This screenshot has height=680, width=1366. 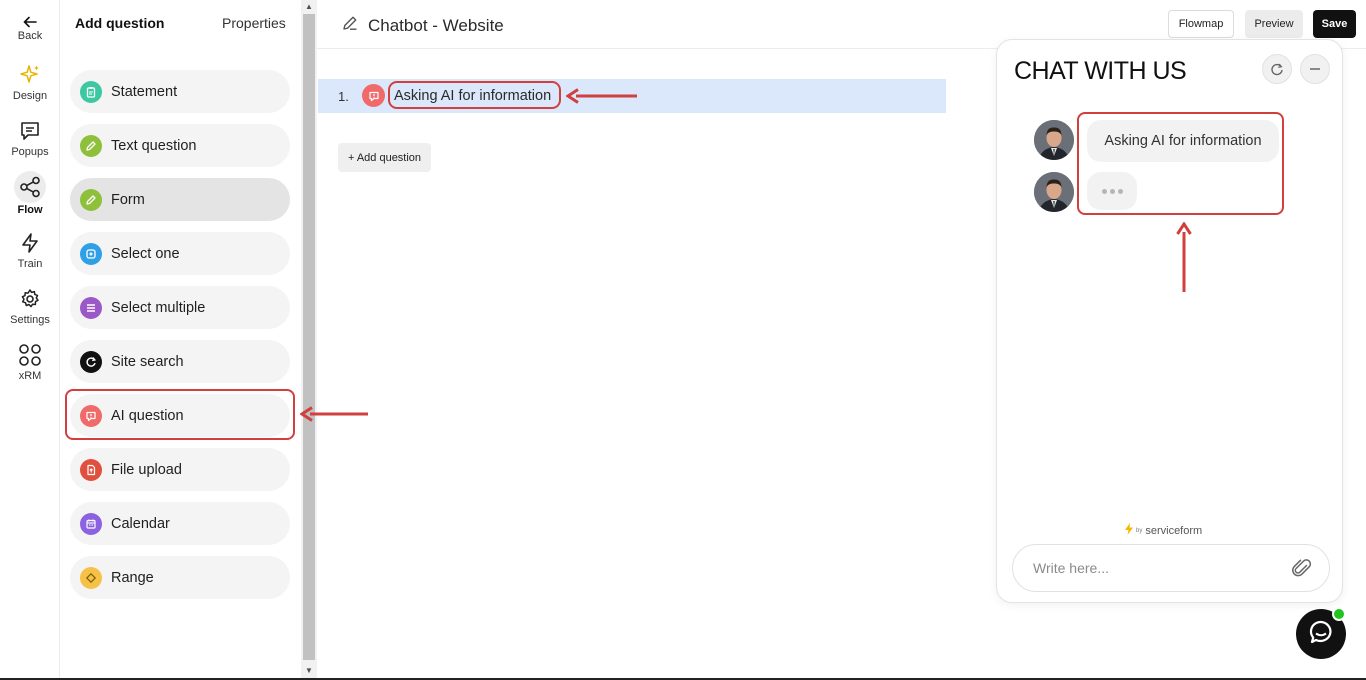 I want to click on rail-item-settings: Settings, so click(x=30, y=305).